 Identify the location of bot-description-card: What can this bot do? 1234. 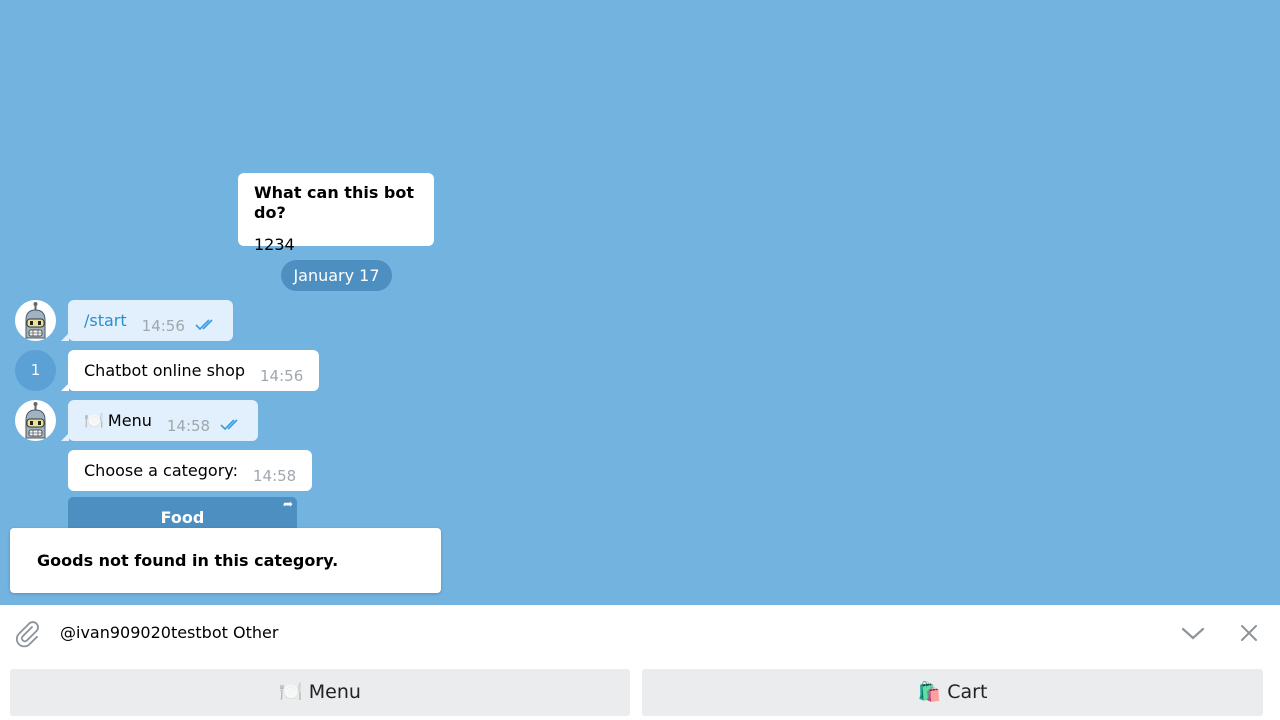
(336, 213).